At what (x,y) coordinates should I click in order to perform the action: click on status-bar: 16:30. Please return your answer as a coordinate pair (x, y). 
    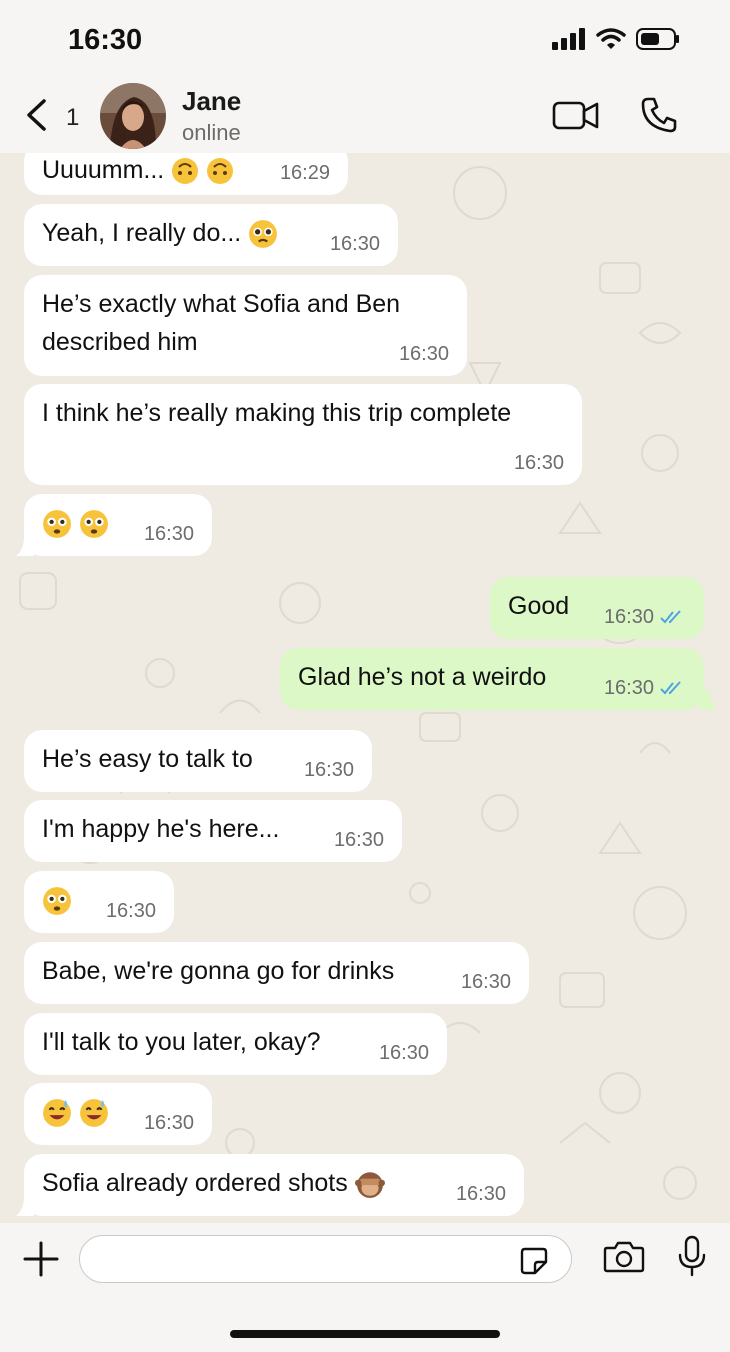
    Looking at the image, I should click on (365, 40).